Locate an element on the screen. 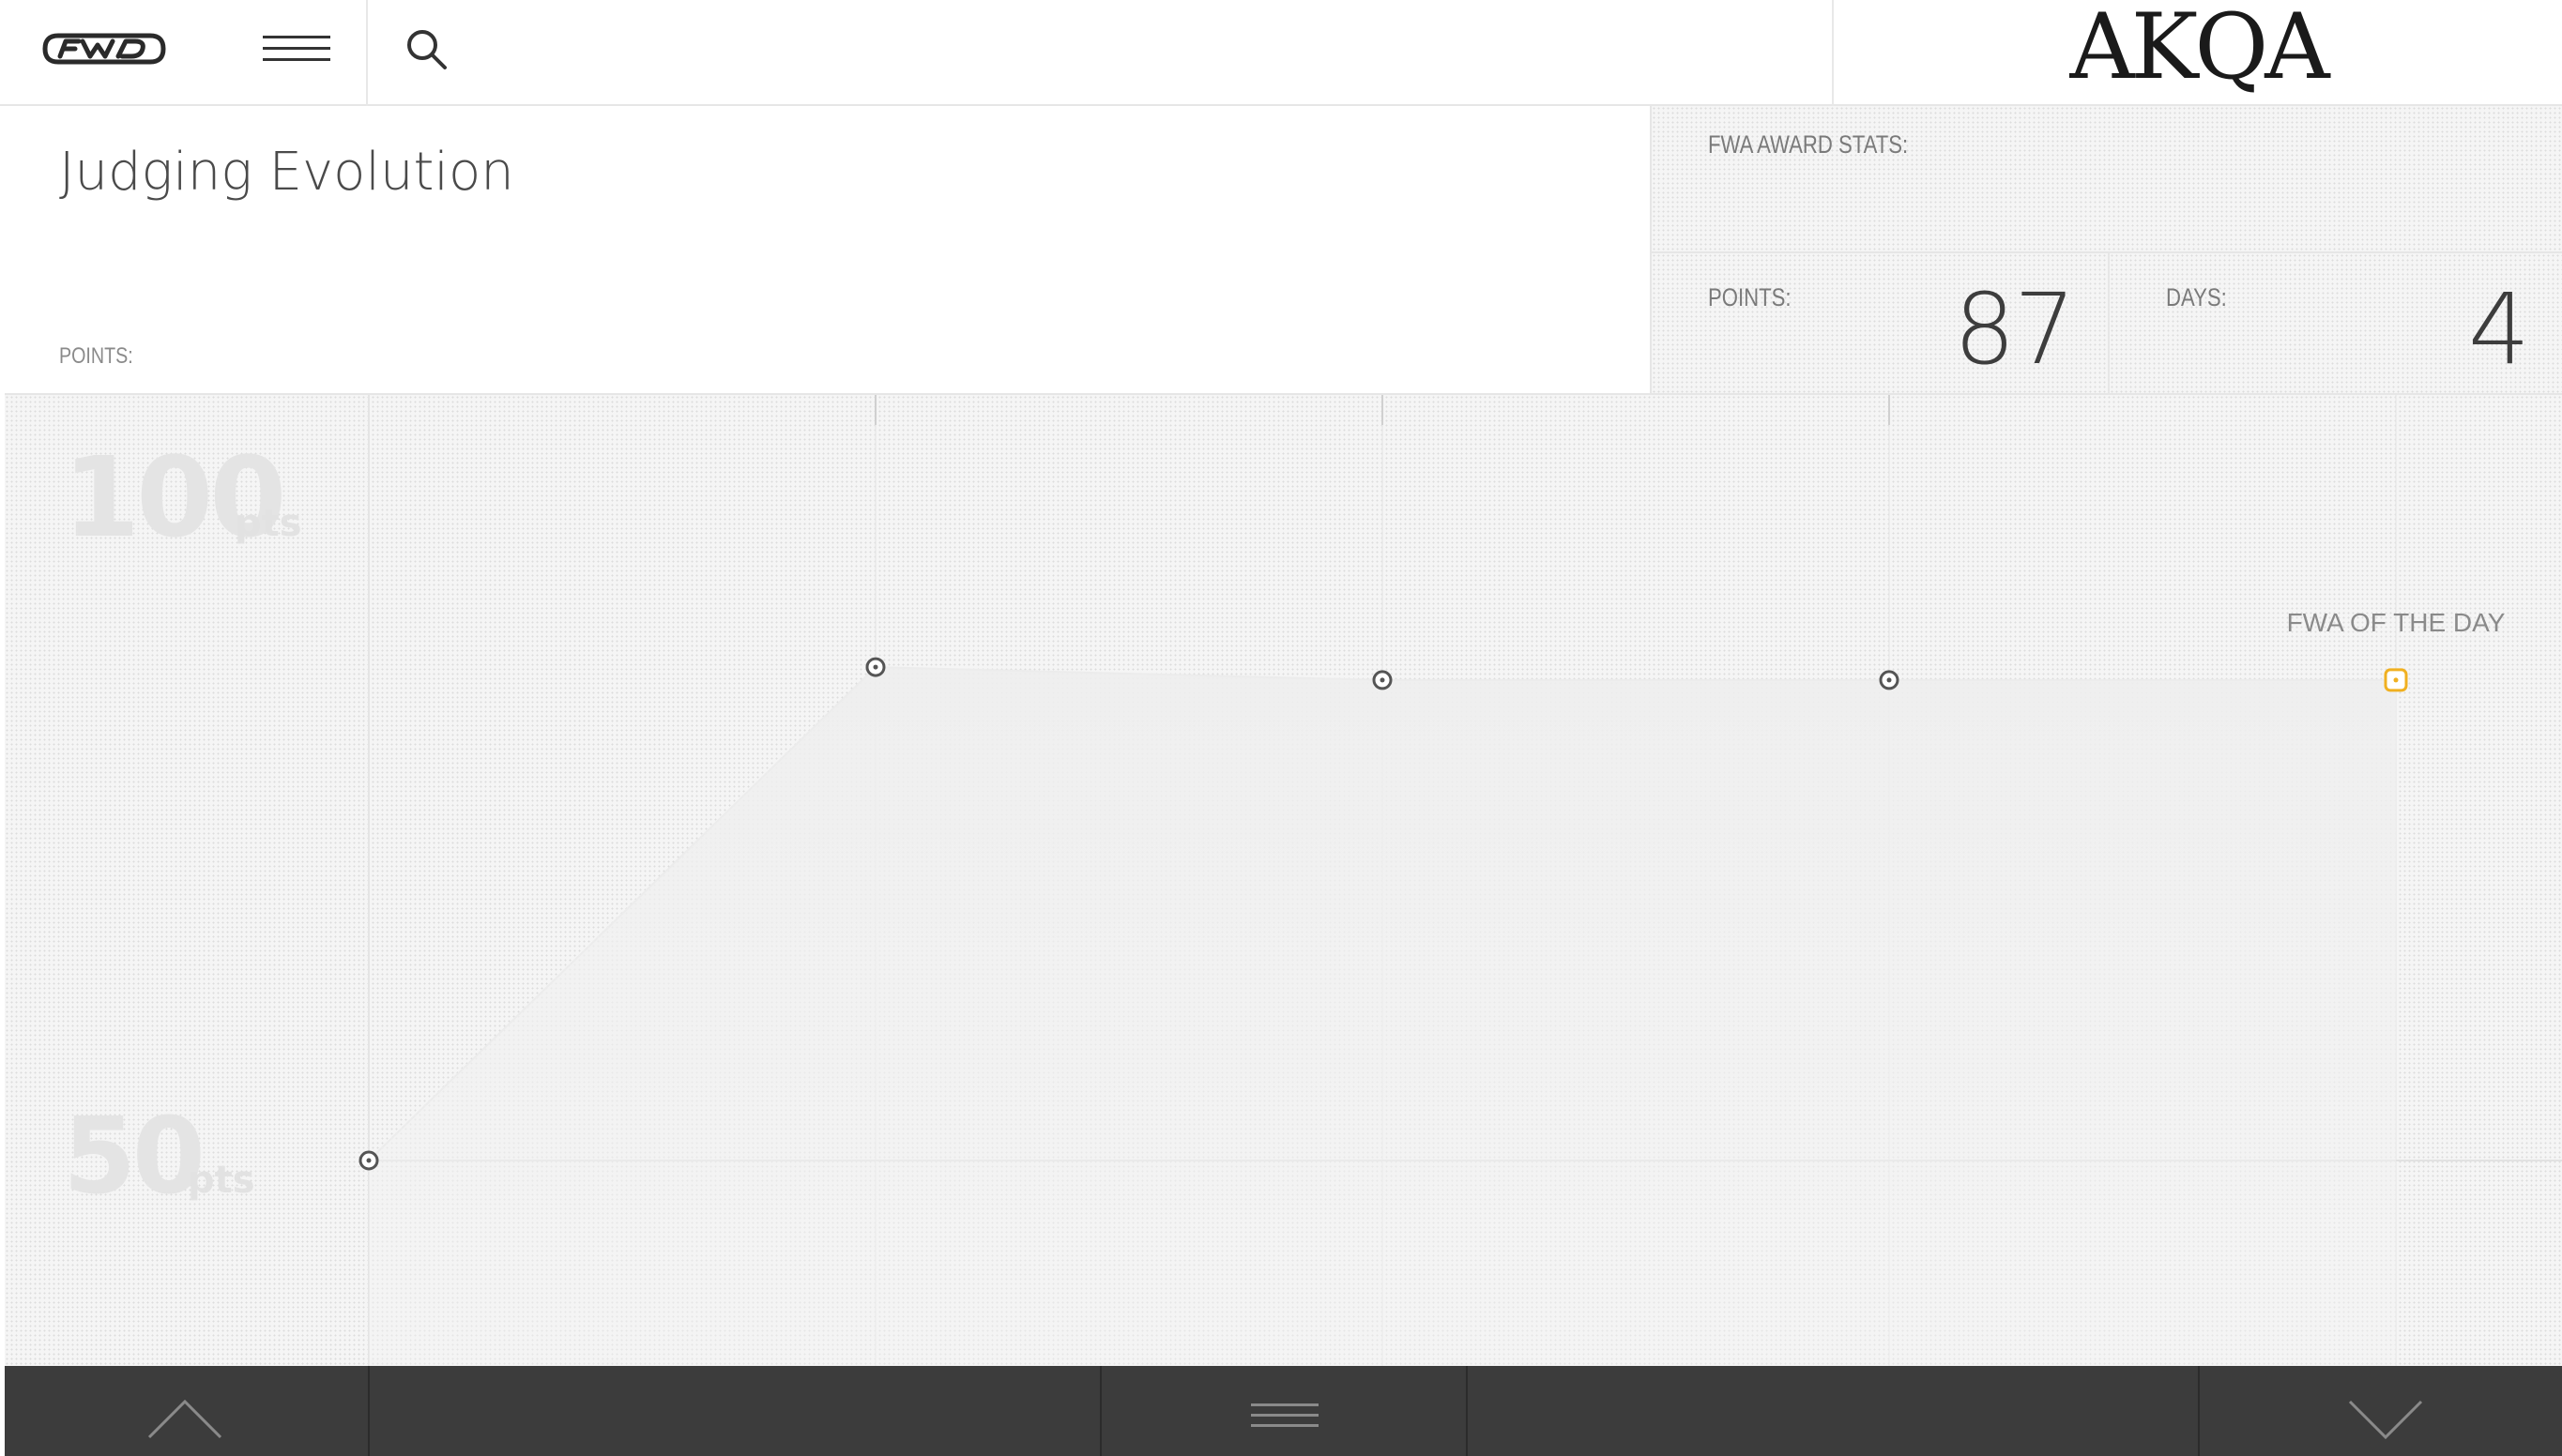  sponsor-logo: AKQA is located at coordinates (2197, 53).